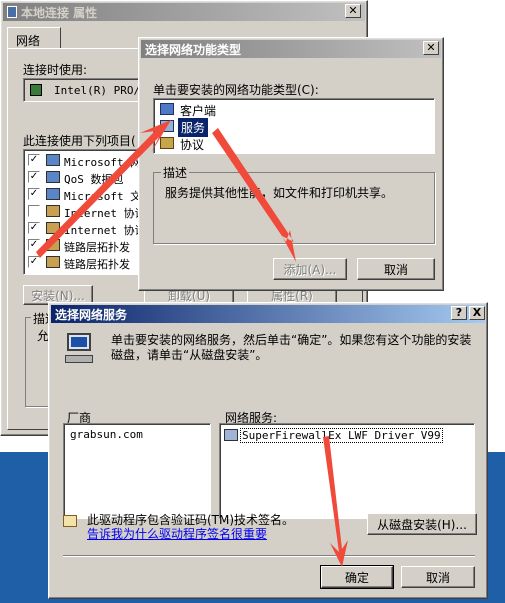  I want to click on component-item: ✓ Internet 协议, so click(88, 228).